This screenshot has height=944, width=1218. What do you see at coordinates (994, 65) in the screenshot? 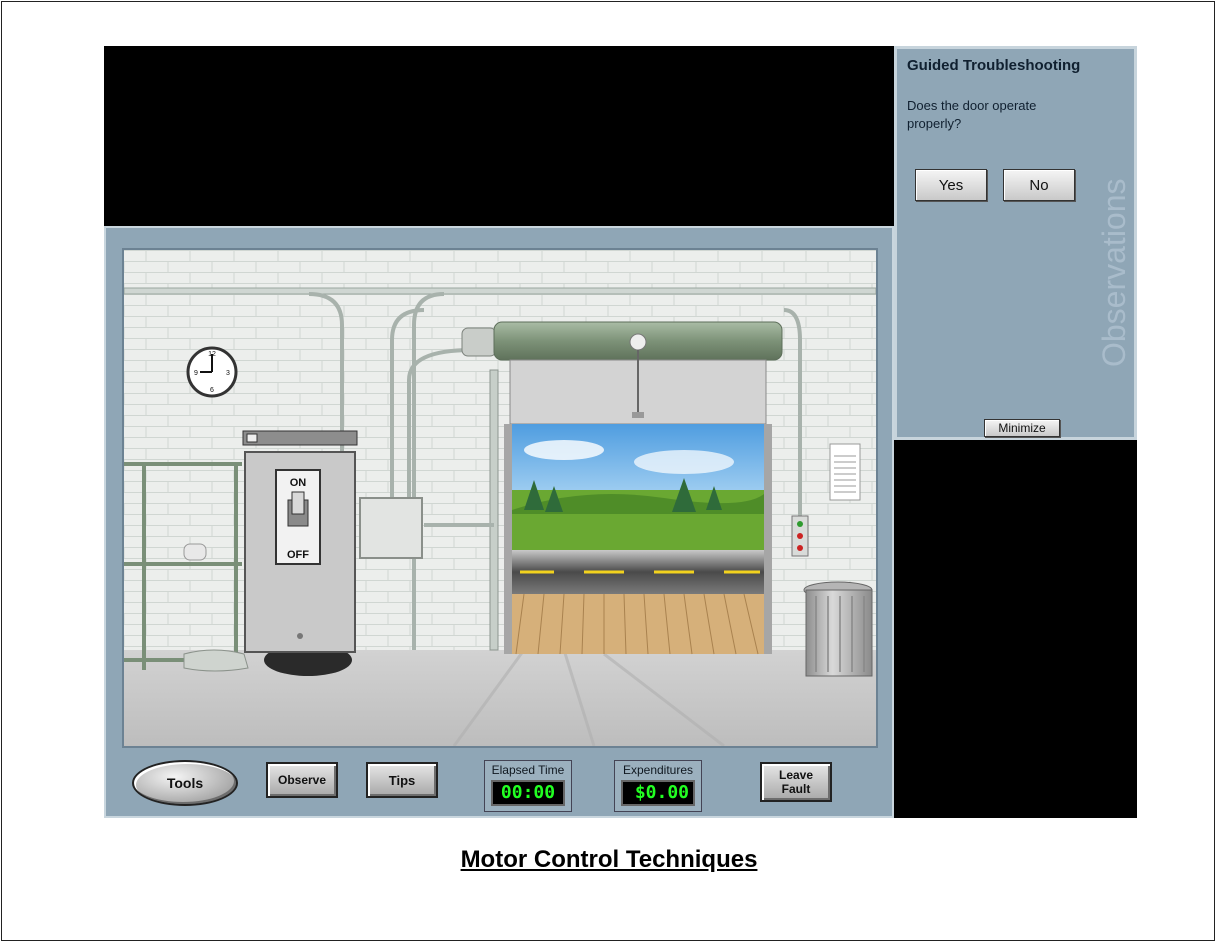
I see `panel-title: Guided Troubleshooting` at bounding box center [994, 65].